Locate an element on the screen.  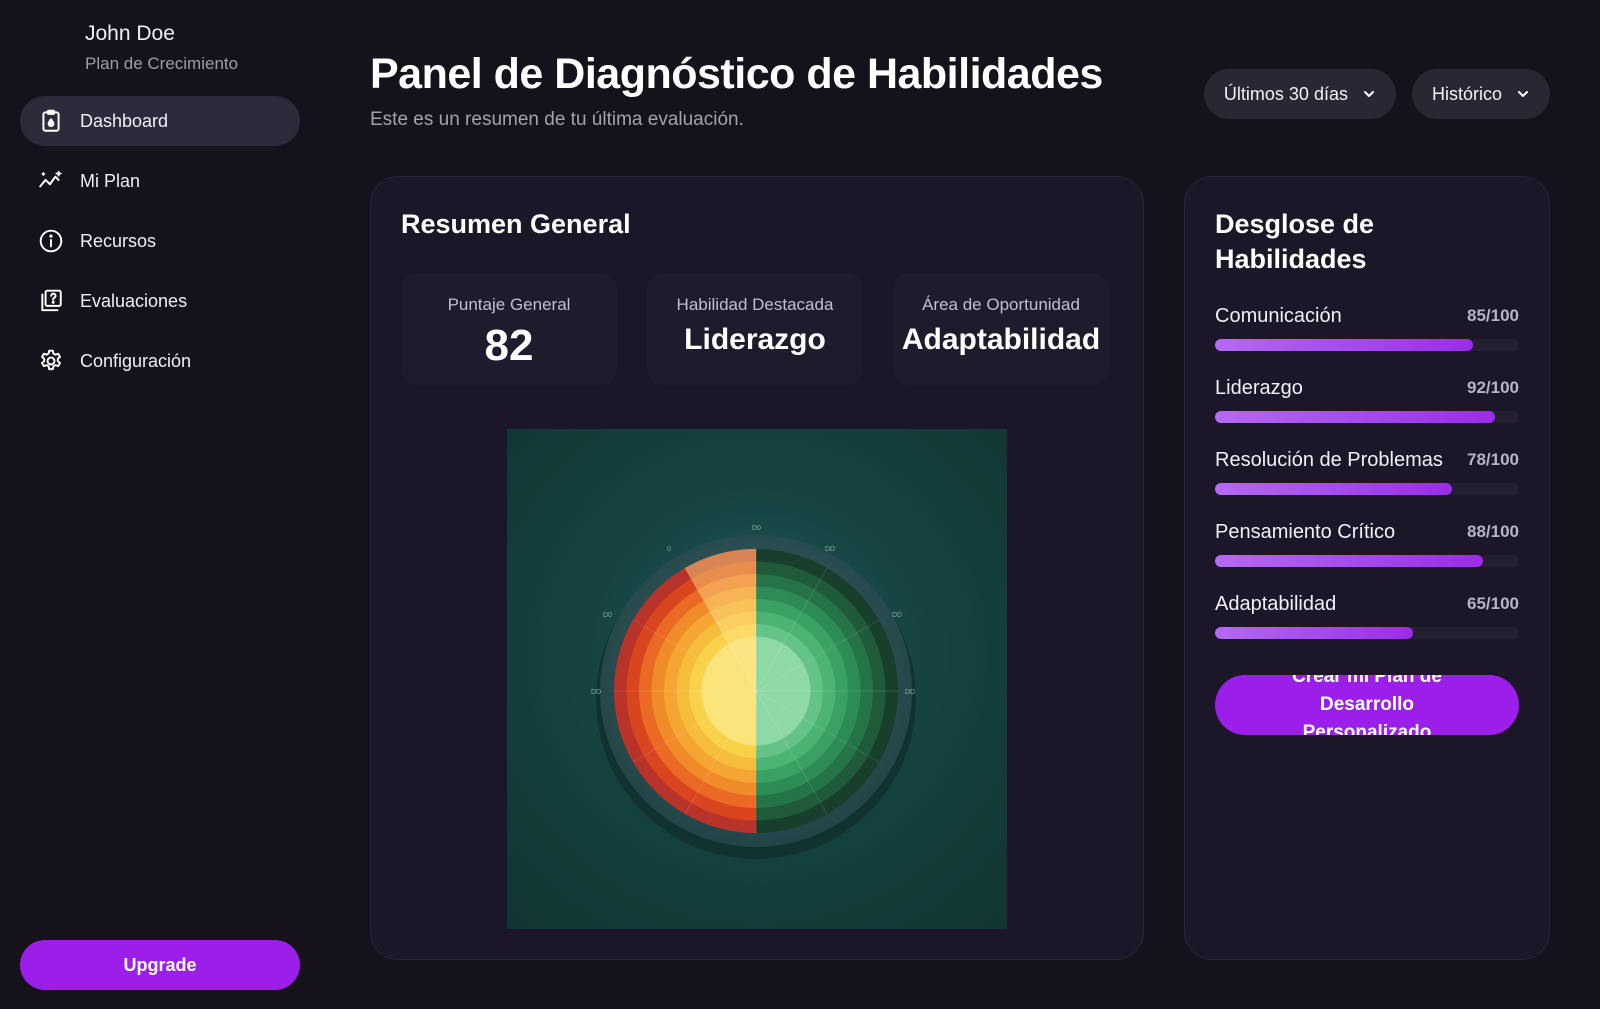
user-profile: John Doe Plan de Crecimiento is located at coordinates (161, 48).